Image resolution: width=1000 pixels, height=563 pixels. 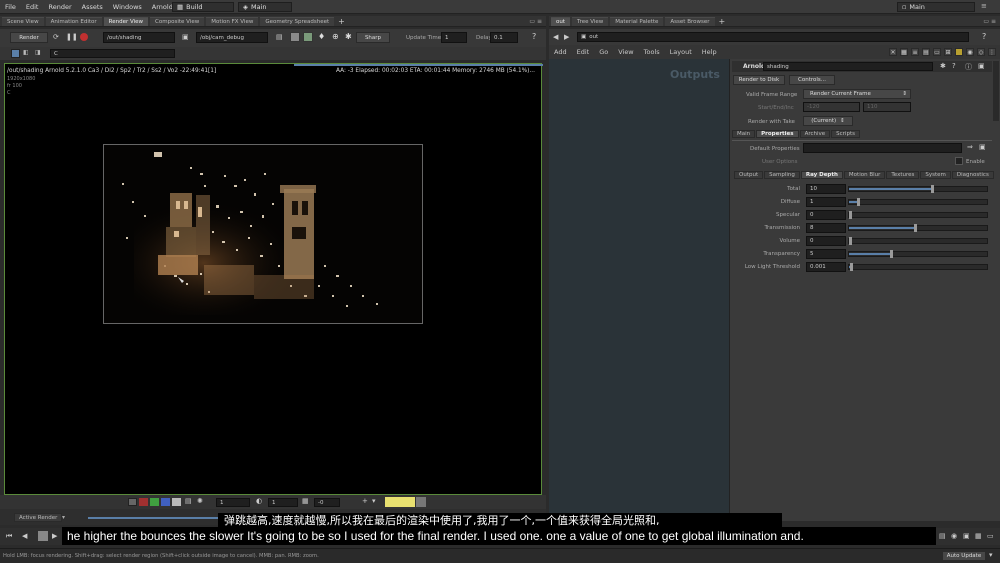 I want to click on play-reverse-icon: ◀, so click(x=24, y=536).